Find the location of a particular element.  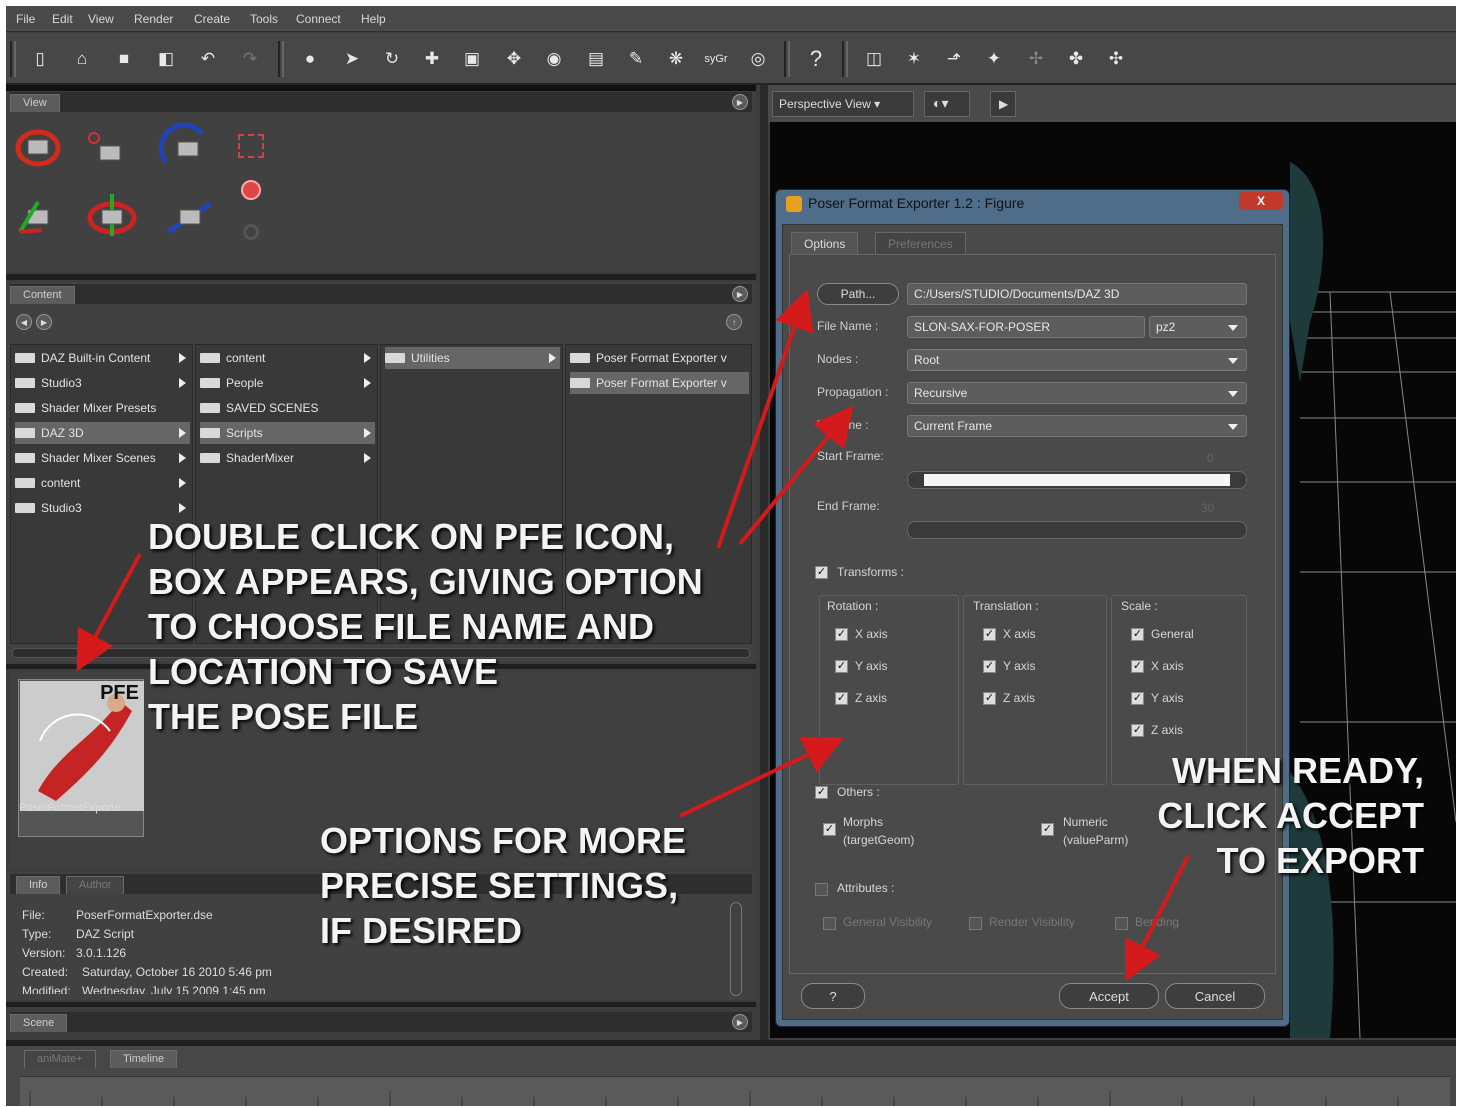

annotation-line: WHEN READY, is located at coordinates (1297, 770).